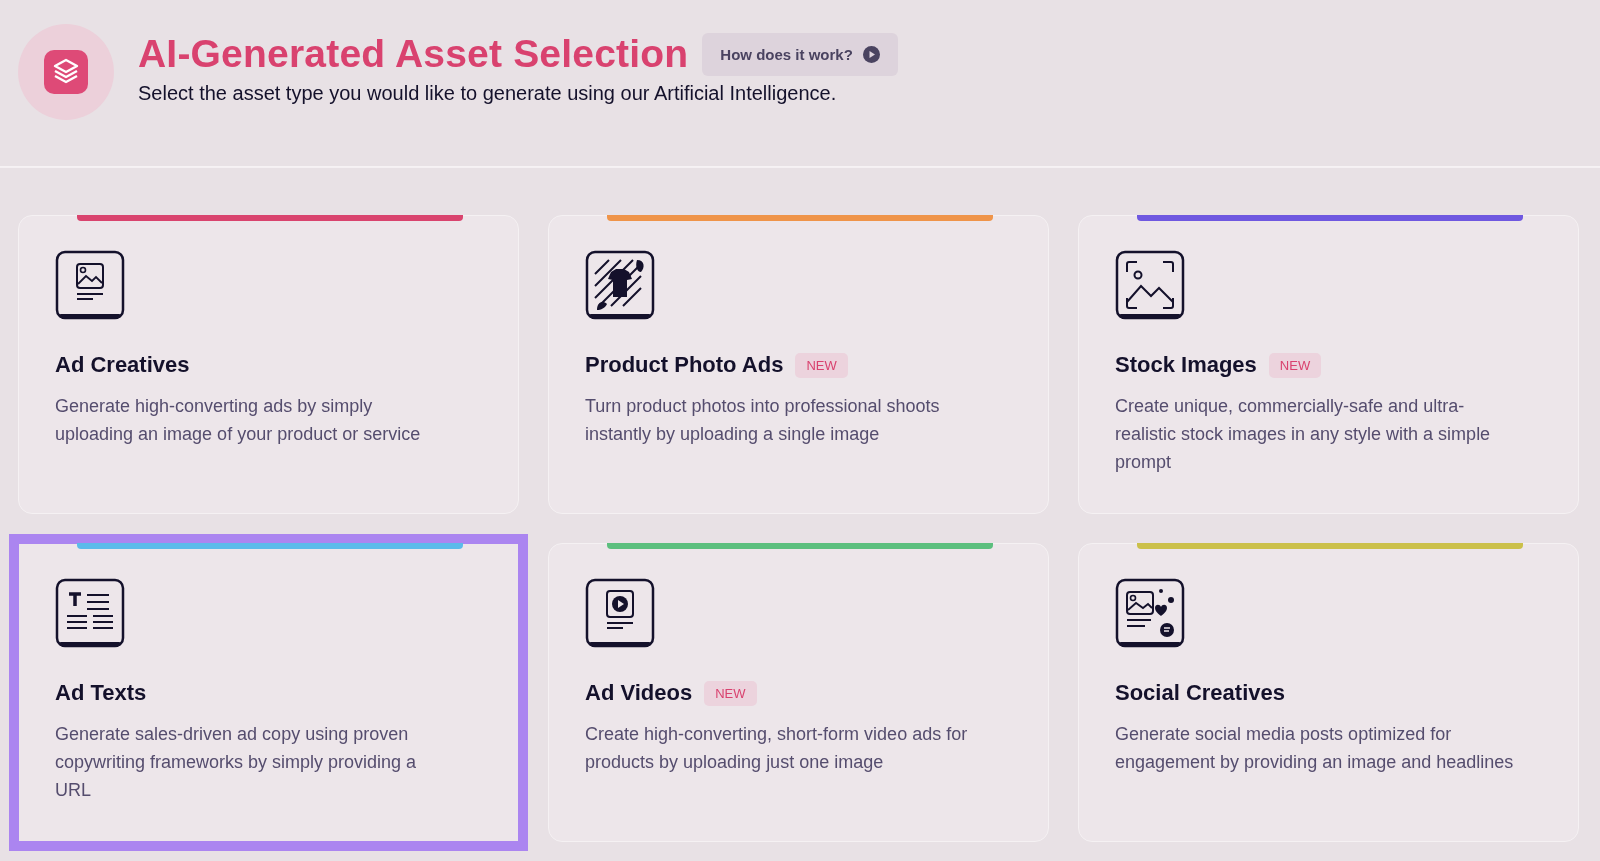  I want to click on page-title: AI-Generated Asset Selection, so click(413, 54).